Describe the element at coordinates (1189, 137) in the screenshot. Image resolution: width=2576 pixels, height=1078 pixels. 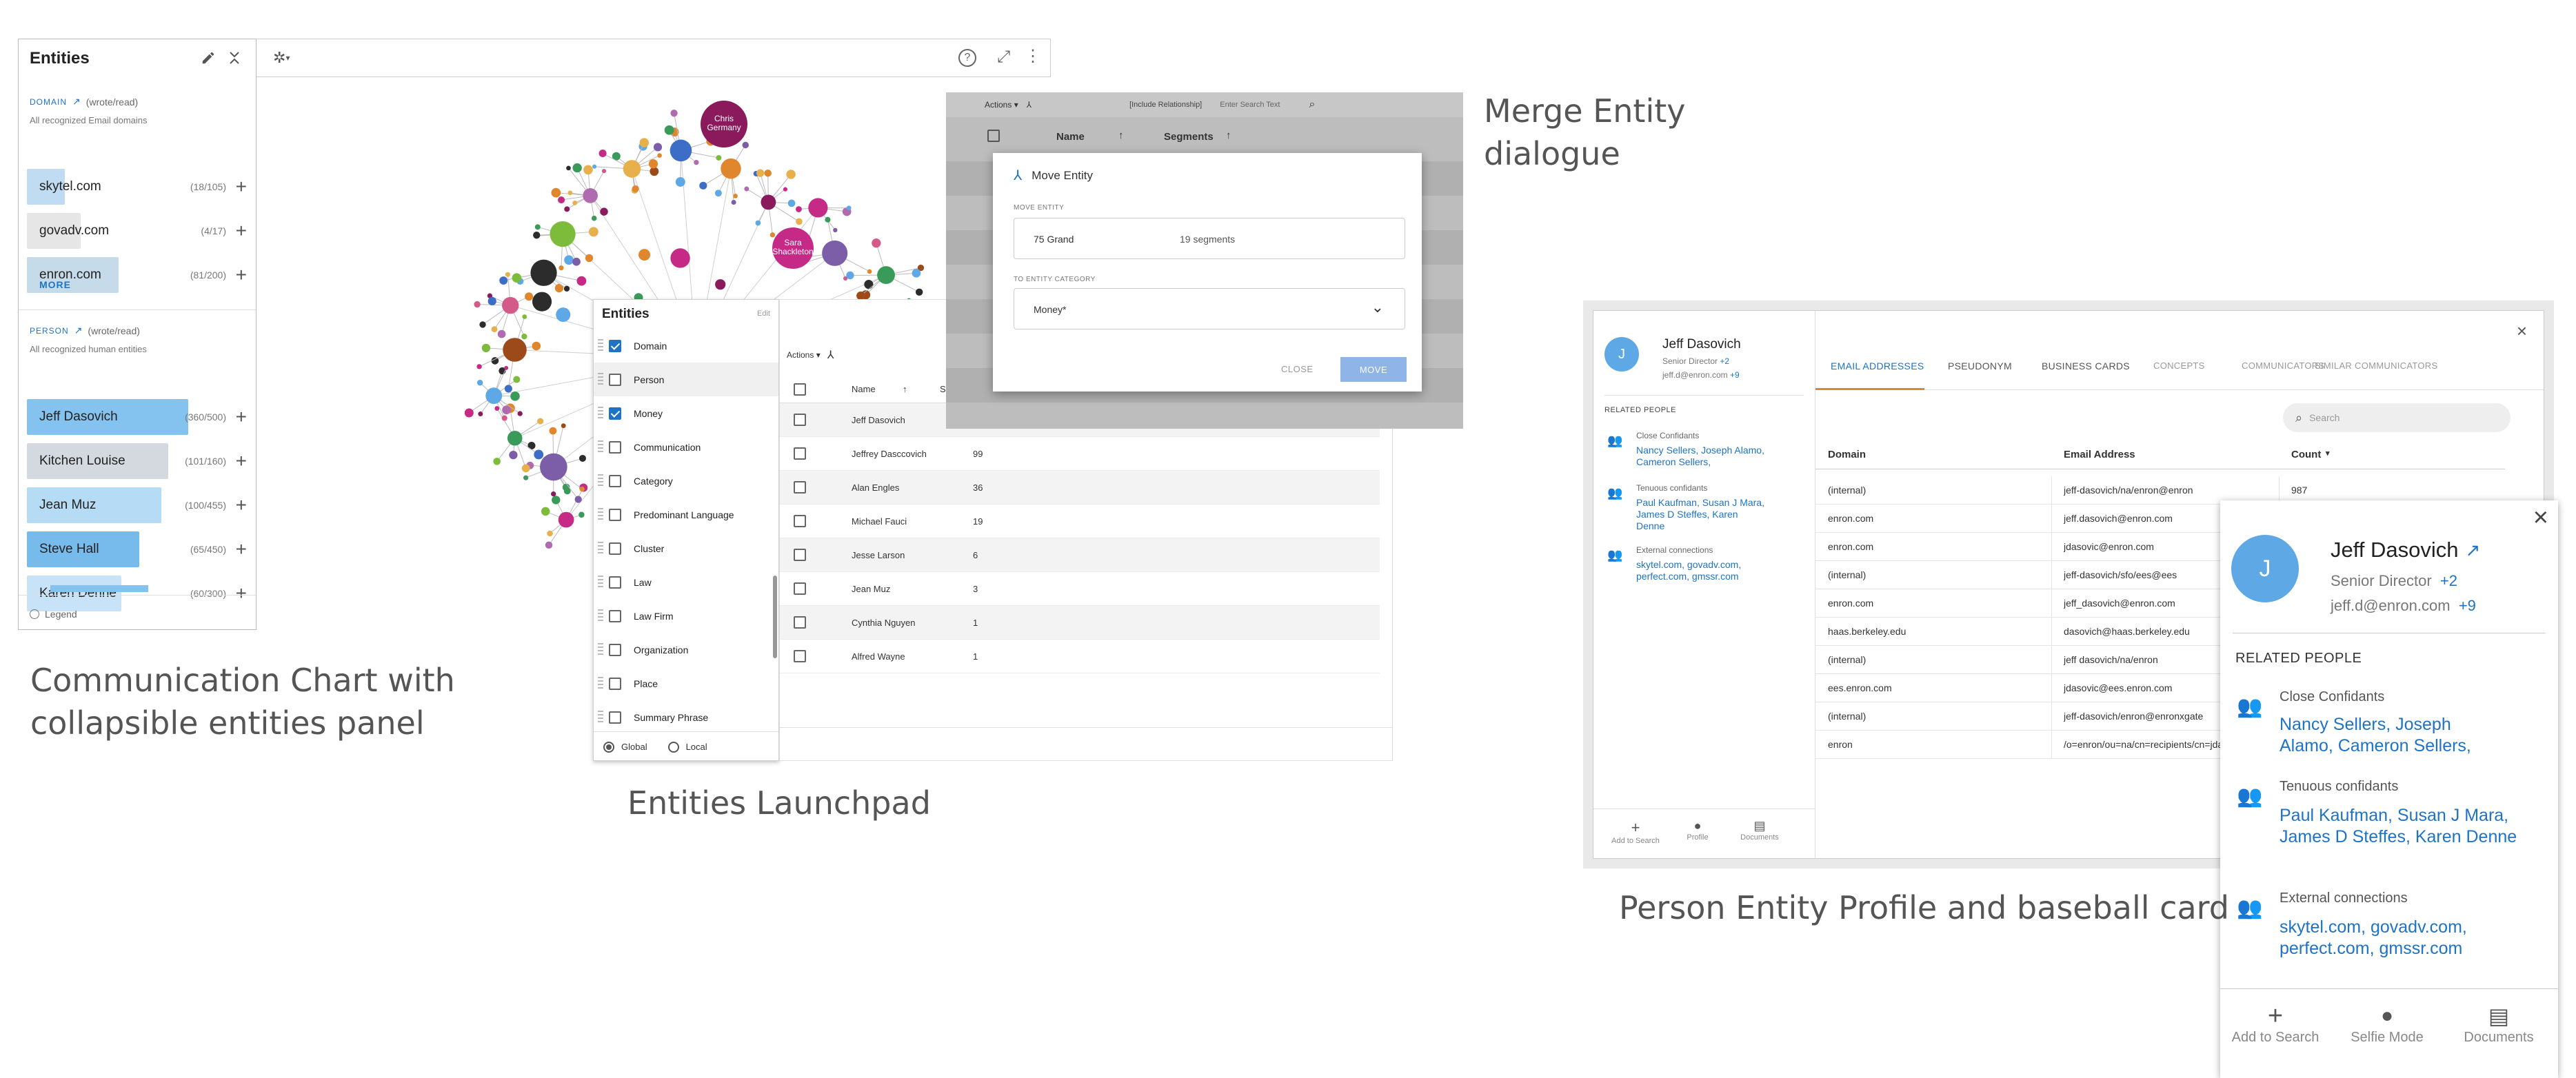
I see `col-segments-header: Segments` at that location.